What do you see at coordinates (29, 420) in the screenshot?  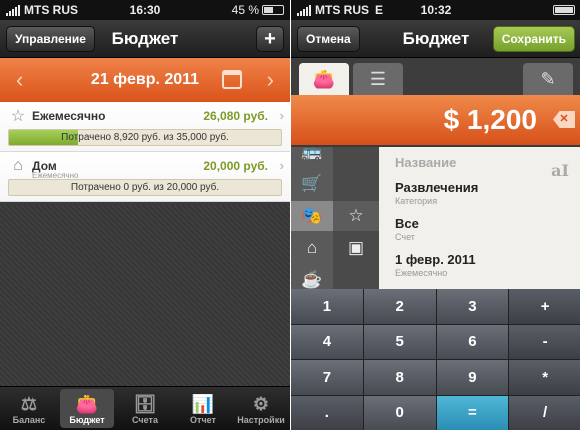 I see `tab-label: Баланс` at bounding box center [29, 420].